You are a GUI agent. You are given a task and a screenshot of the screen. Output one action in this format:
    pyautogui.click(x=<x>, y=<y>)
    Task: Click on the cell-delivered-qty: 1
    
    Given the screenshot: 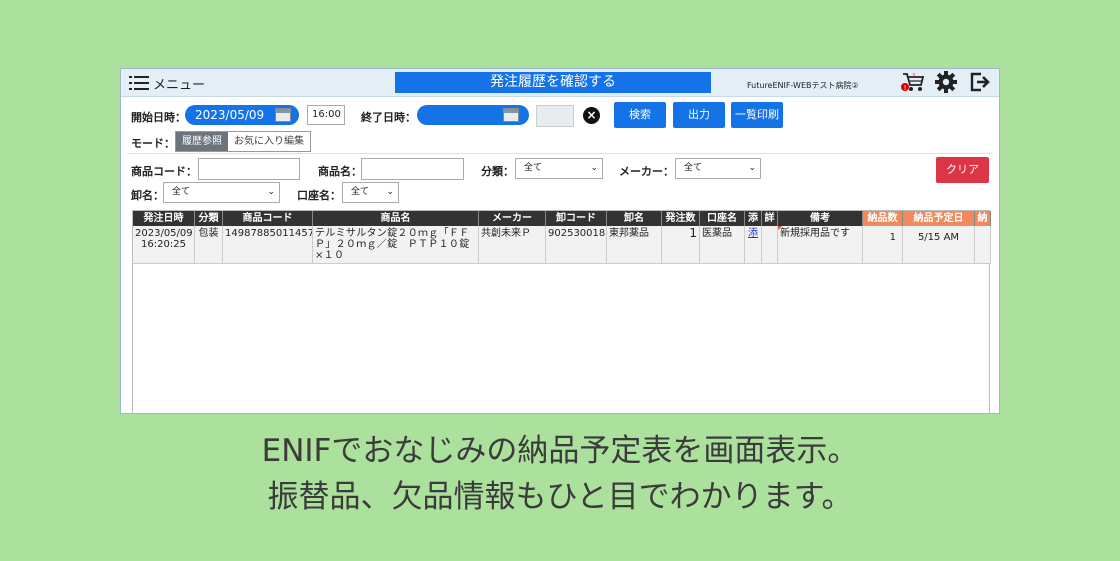 What is the action you would take?
    pyautogui.click(x=883, y=245)
    